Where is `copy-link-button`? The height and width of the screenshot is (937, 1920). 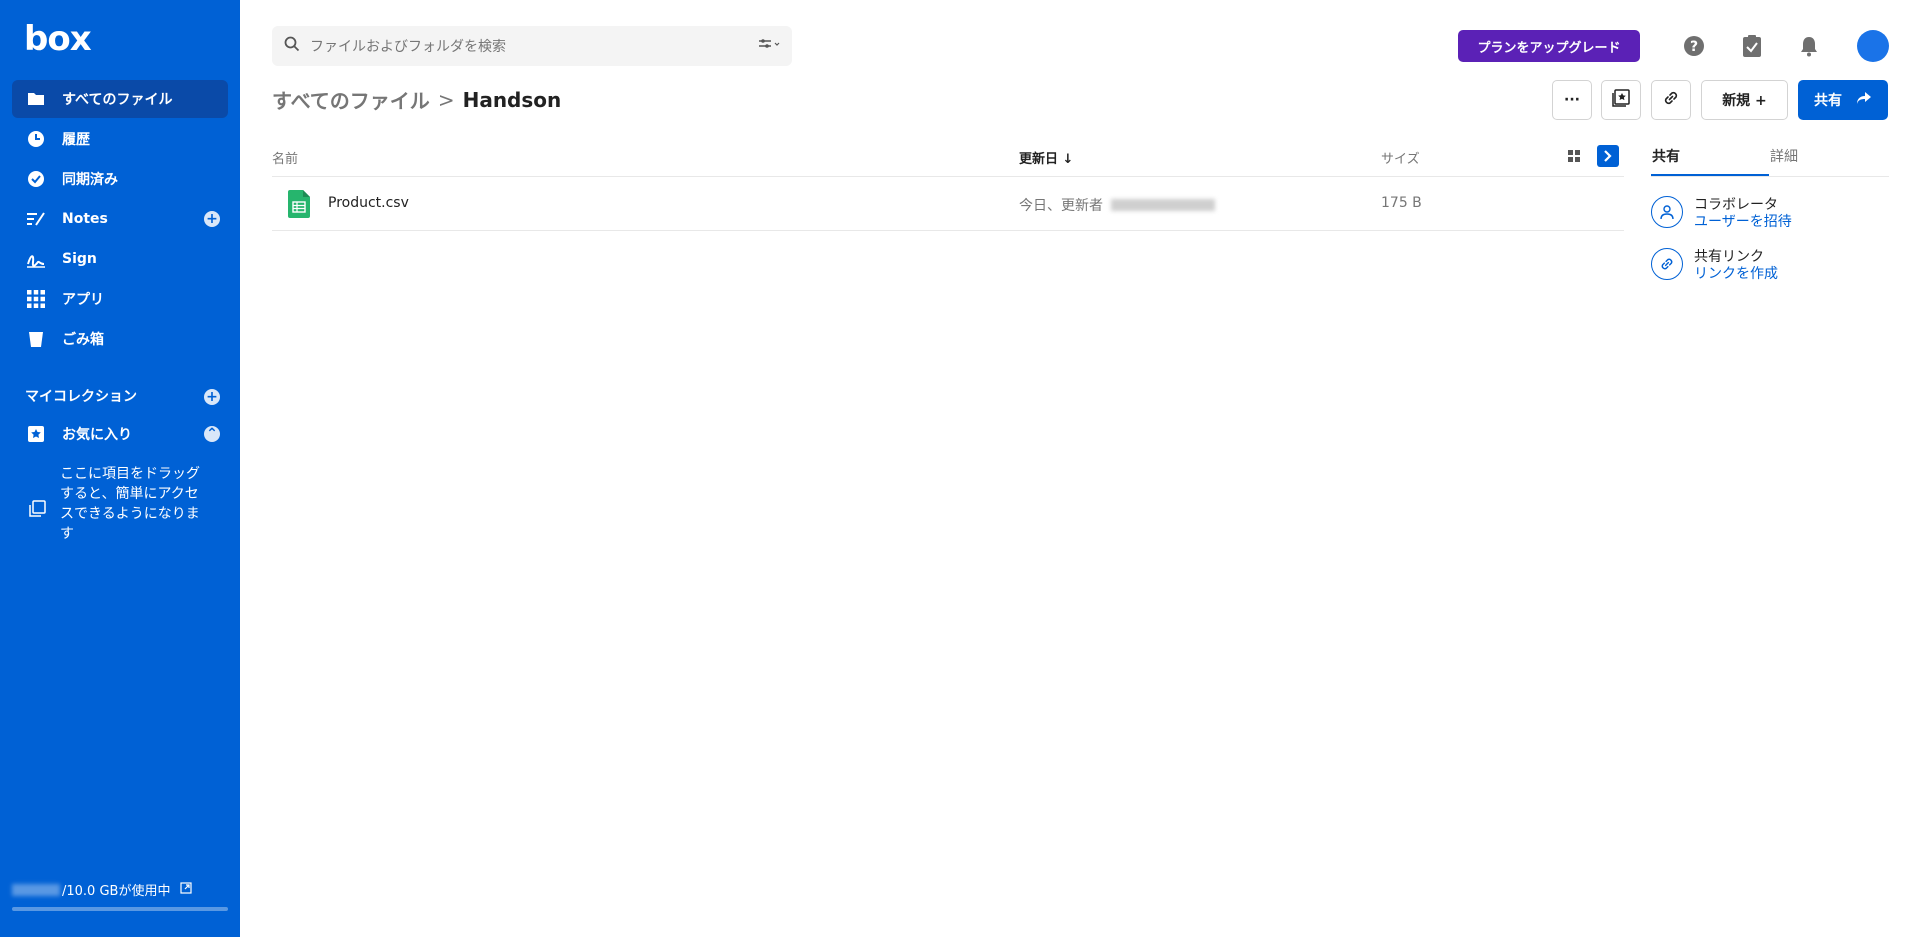
copy-link-button is located at coordinates (1671, 100).